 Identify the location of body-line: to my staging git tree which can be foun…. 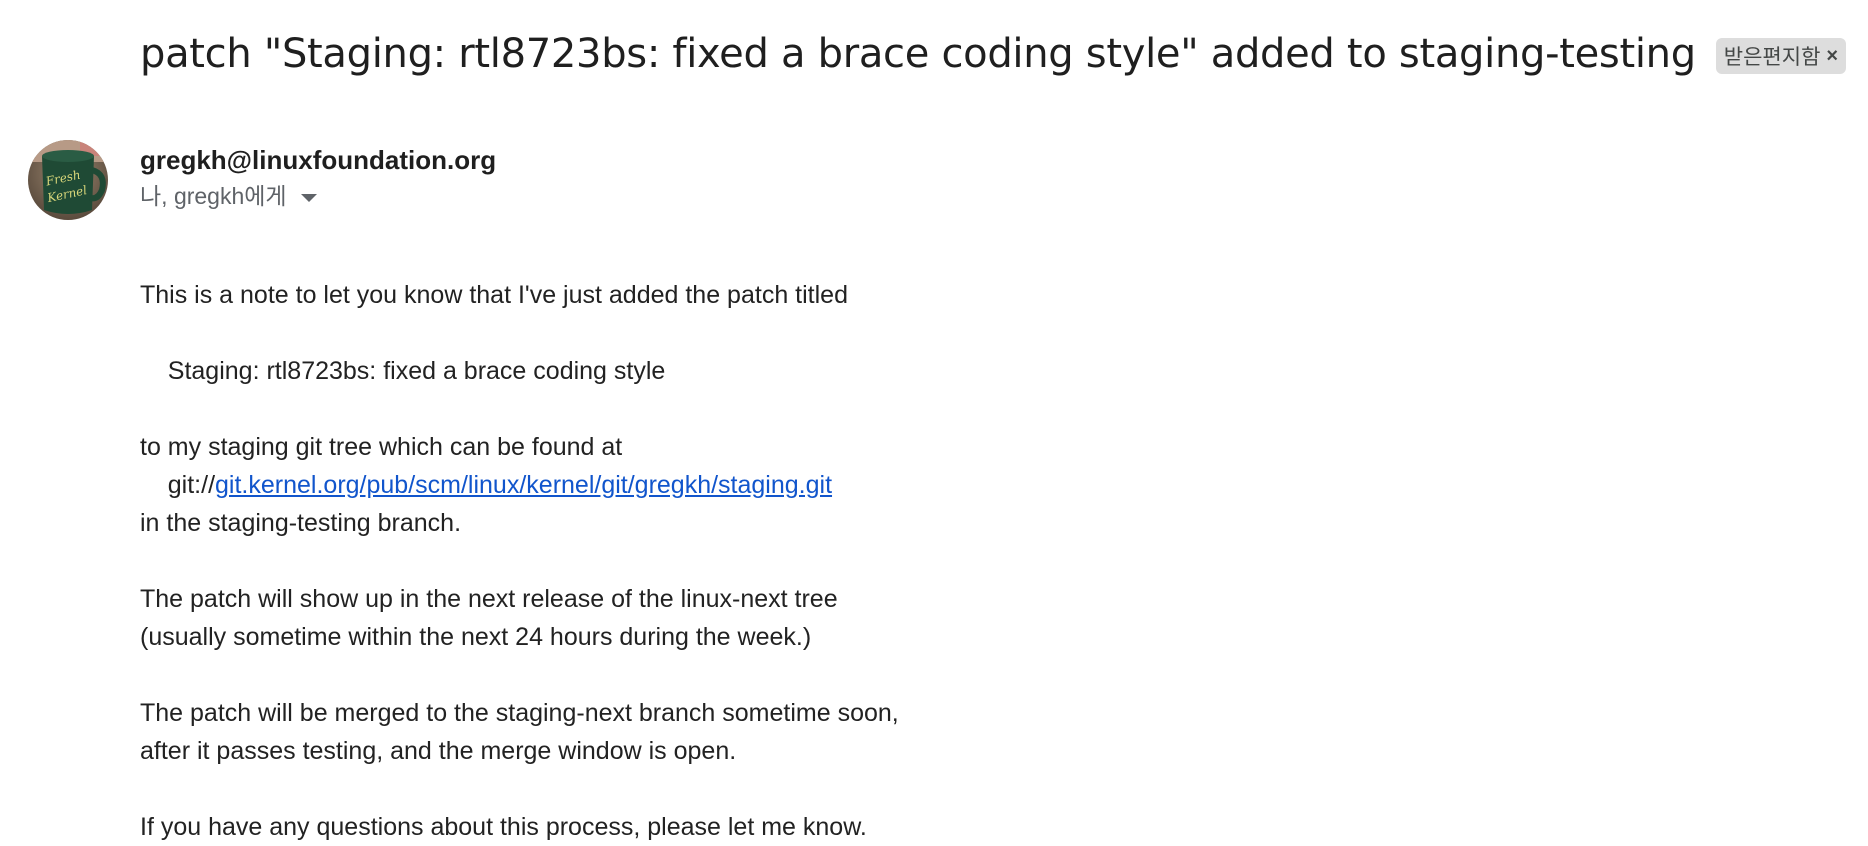
(381, 447).